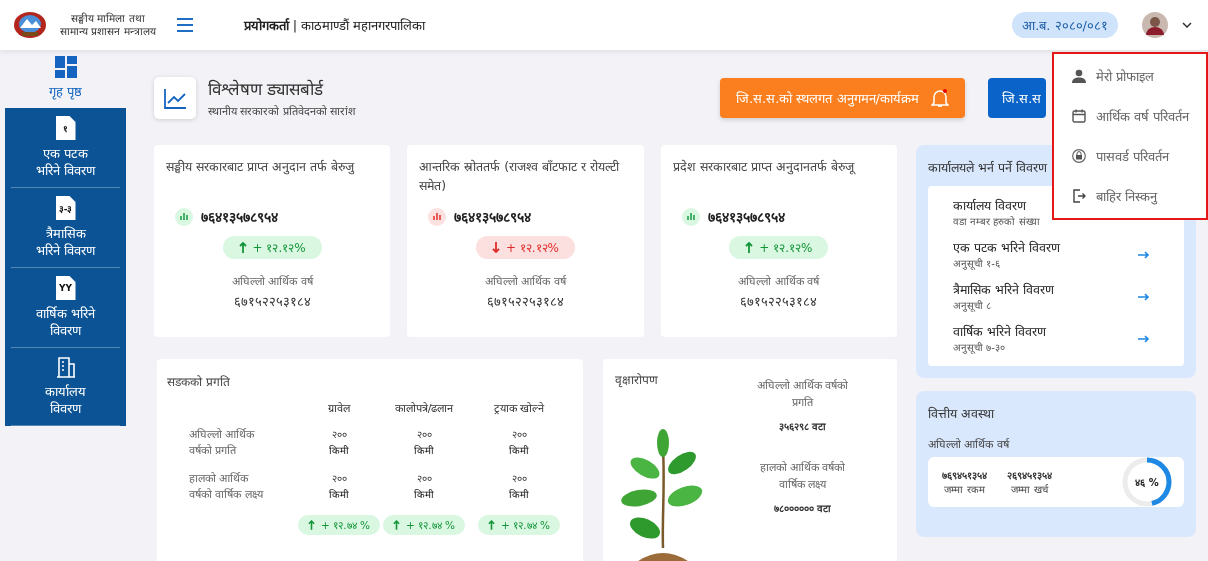 Image resolution: width=1208 pixels, height=561 pixels. What do you see at coordinates (940, 97) in the screenshot?
I see `bell-icon` at bounding box center [940, 97].